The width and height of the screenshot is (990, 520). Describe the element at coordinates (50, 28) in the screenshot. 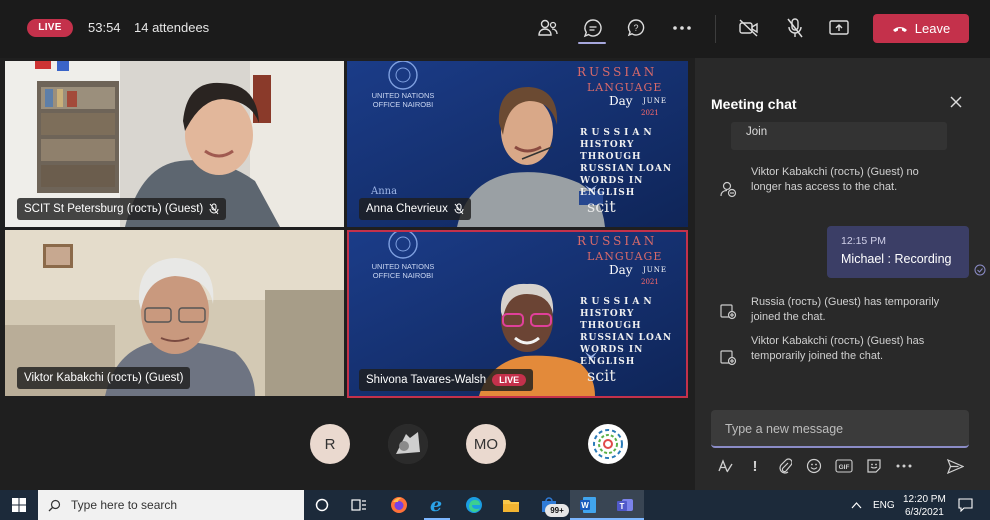

I see `live-indicator: LIVE` at that location.